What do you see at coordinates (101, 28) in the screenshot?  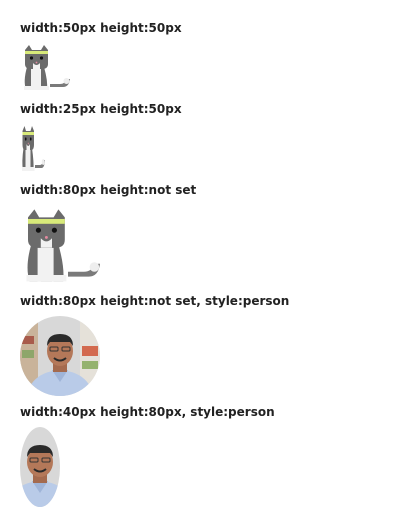 I see `example-label-50x50: width:50px height:50px` at bounding box center [101, 28].